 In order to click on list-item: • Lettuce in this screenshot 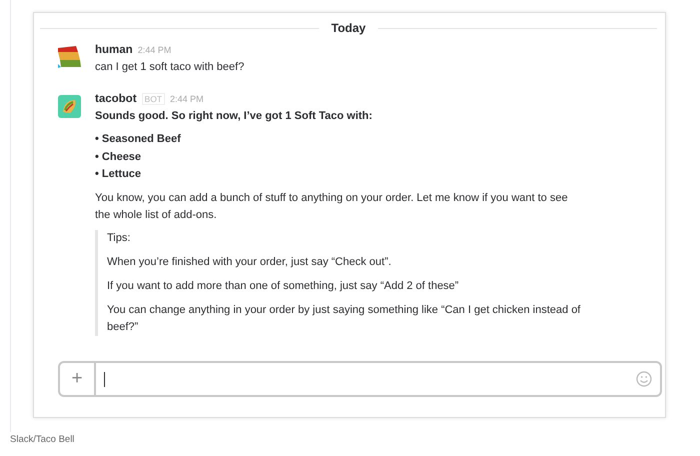, I will do `click(118, 174)`.